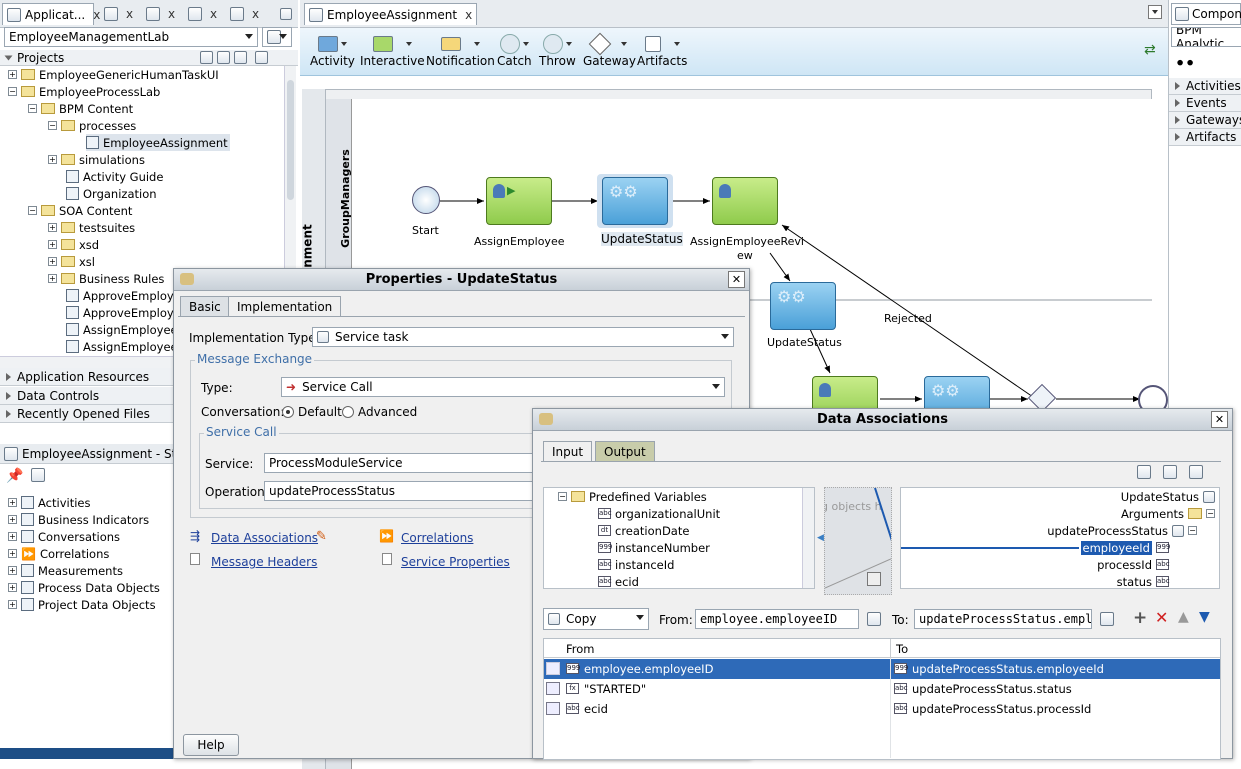 This screenshot has width=1241, height=769. I want to click on target-item: UpdateStatus, so click(1168, 496).